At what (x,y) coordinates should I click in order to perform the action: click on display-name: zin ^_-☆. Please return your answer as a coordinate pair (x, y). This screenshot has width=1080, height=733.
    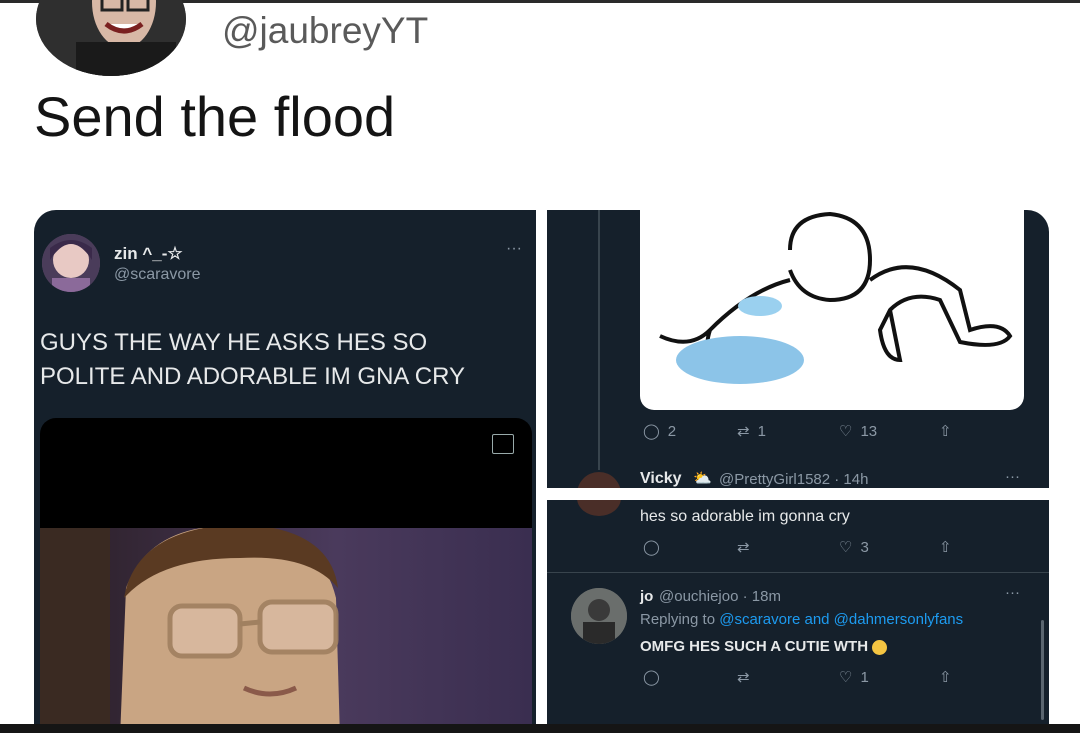
    Looking at the image, I should click on (148, 254).